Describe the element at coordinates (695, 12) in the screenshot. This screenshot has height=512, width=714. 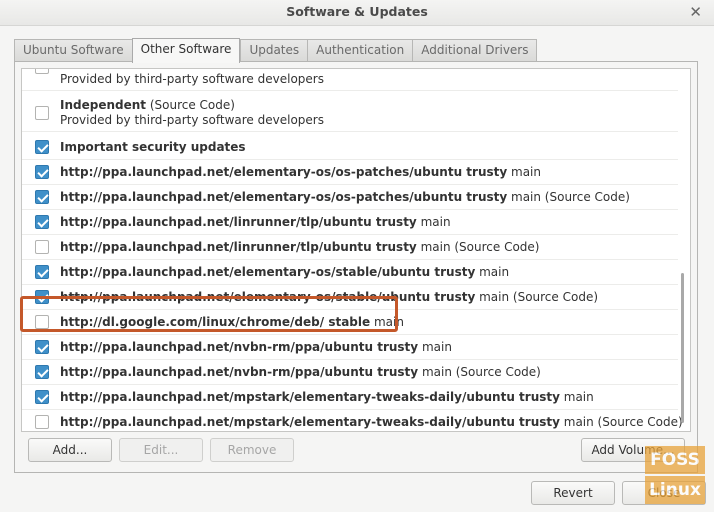
I see `close-icon: ✕` at that location.